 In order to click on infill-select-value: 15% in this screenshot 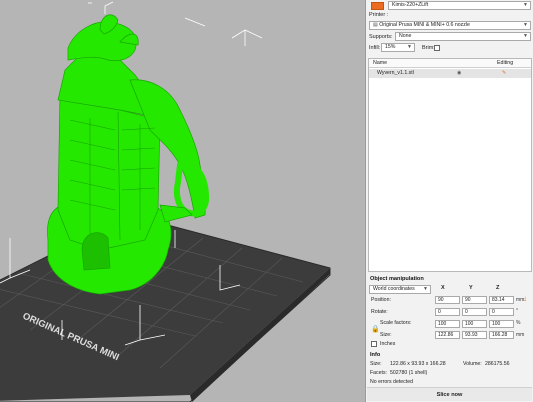, I will do `click(390, 47)`.